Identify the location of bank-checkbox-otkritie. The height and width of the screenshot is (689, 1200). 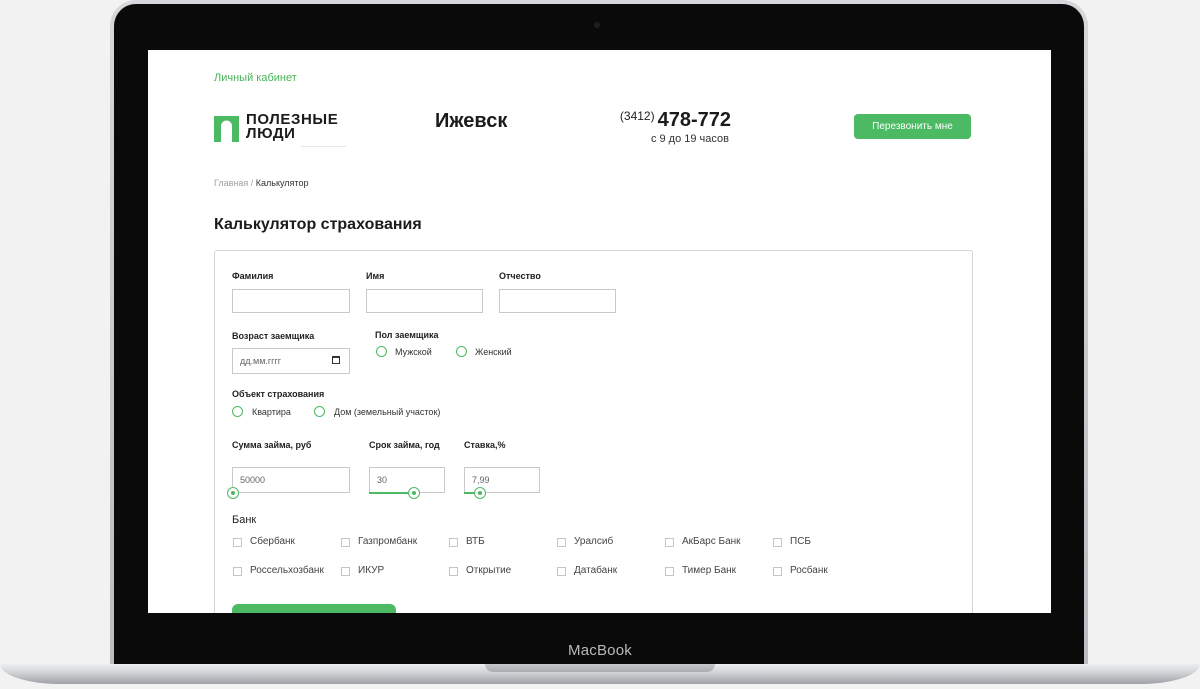
(453, 571).